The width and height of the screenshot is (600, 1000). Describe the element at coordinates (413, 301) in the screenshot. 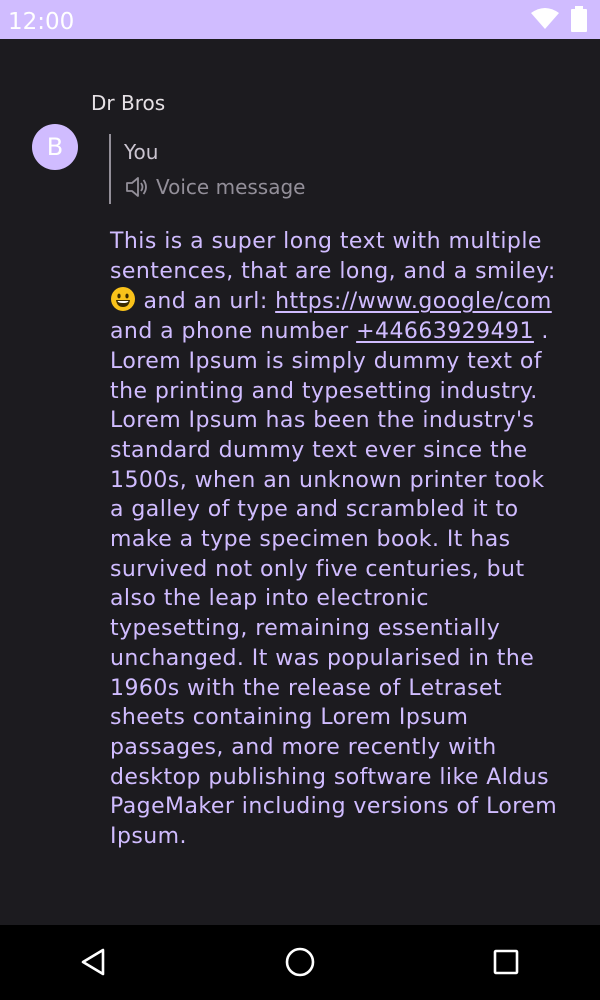

I see `url-link: https://www.google/com` at that location.